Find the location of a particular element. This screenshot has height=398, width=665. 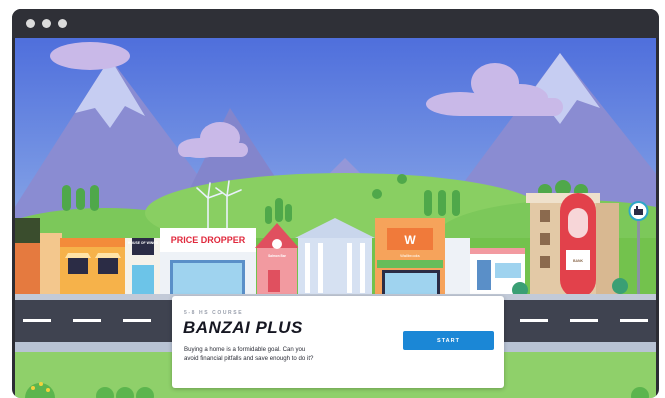

price-dropper-sign: PRICE DROPPER is located at coordinates (208, 240).